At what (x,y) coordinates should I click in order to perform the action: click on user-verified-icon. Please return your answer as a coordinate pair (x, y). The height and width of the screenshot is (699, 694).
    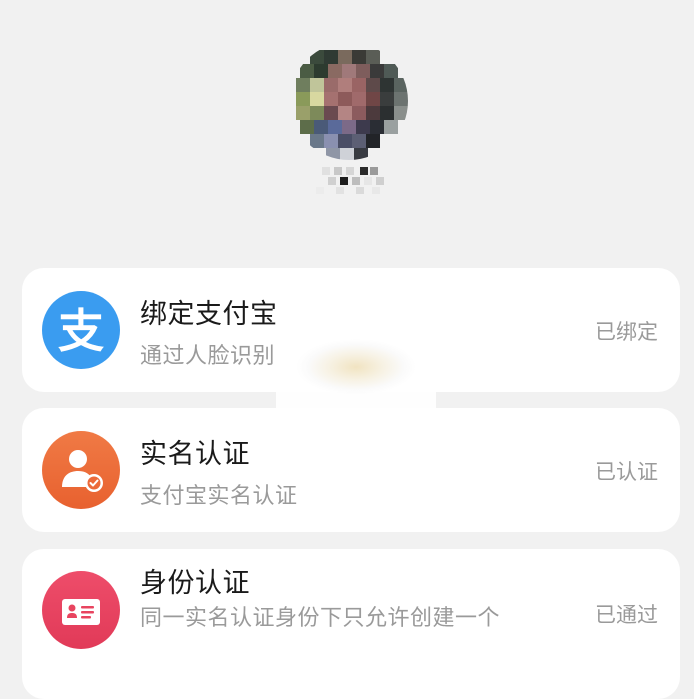
    Looking at the image, I should click on (81, 470).